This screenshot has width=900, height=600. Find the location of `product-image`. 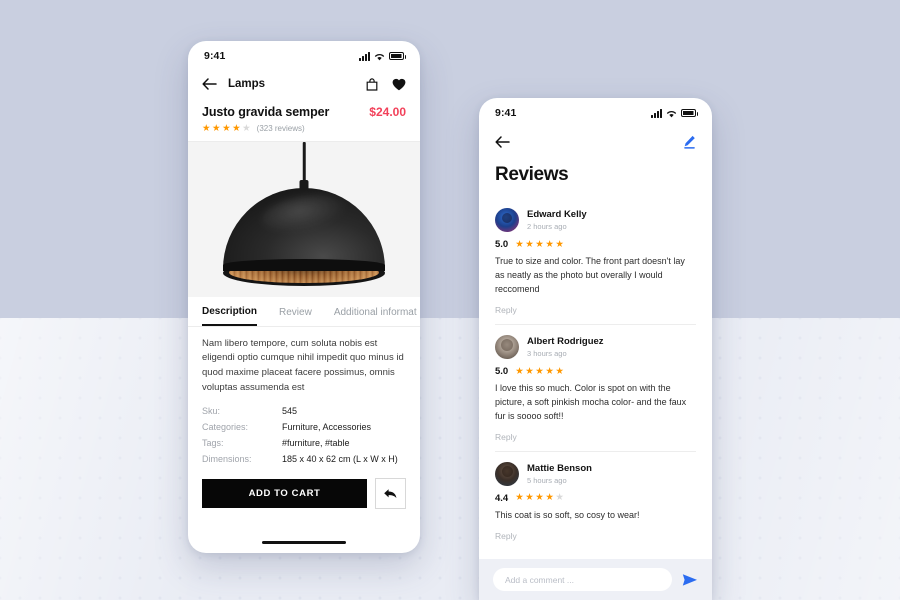

product-image is located at coordinates (304, 219).